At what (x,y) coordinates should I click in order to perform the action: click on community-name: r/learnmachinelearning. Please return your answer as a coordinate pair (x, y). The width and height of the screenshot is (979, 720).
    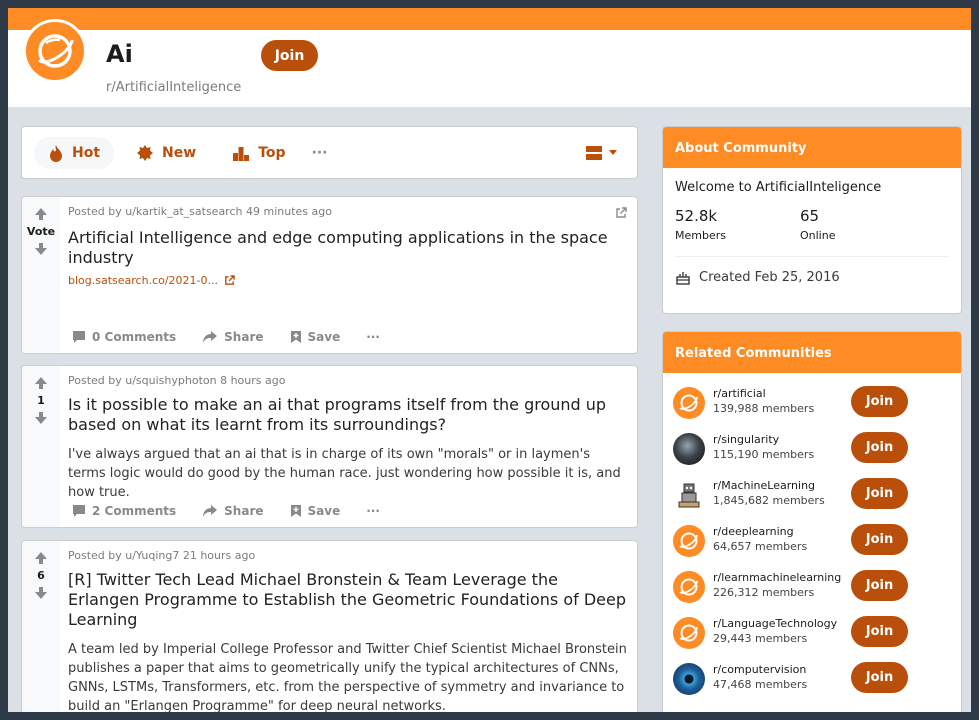
    Looking at the image, I should click on (777, 577).